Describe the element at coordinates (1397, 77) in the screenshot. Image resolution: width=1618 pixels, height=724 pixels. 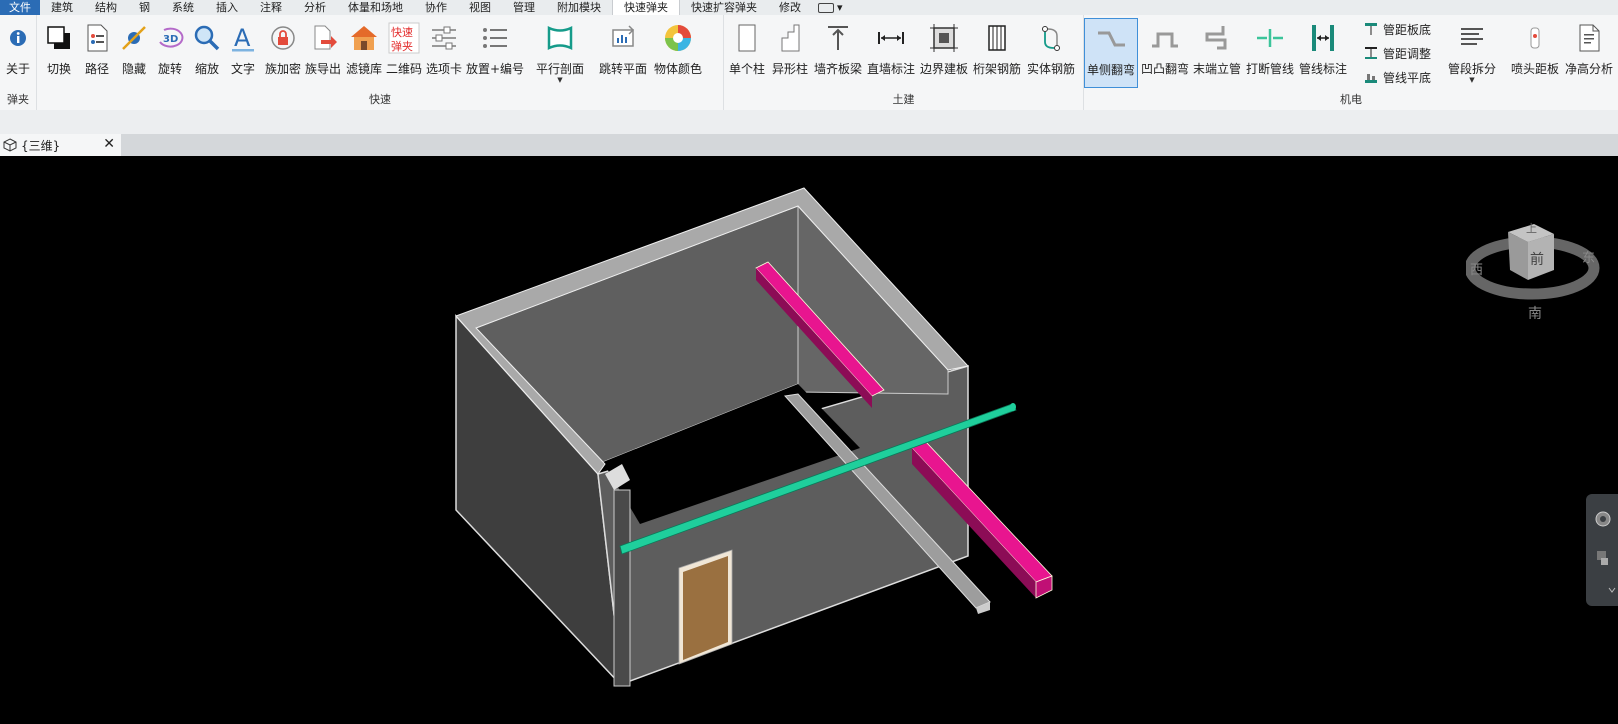
I see `pipe-level-button: 管线平底` at that location.